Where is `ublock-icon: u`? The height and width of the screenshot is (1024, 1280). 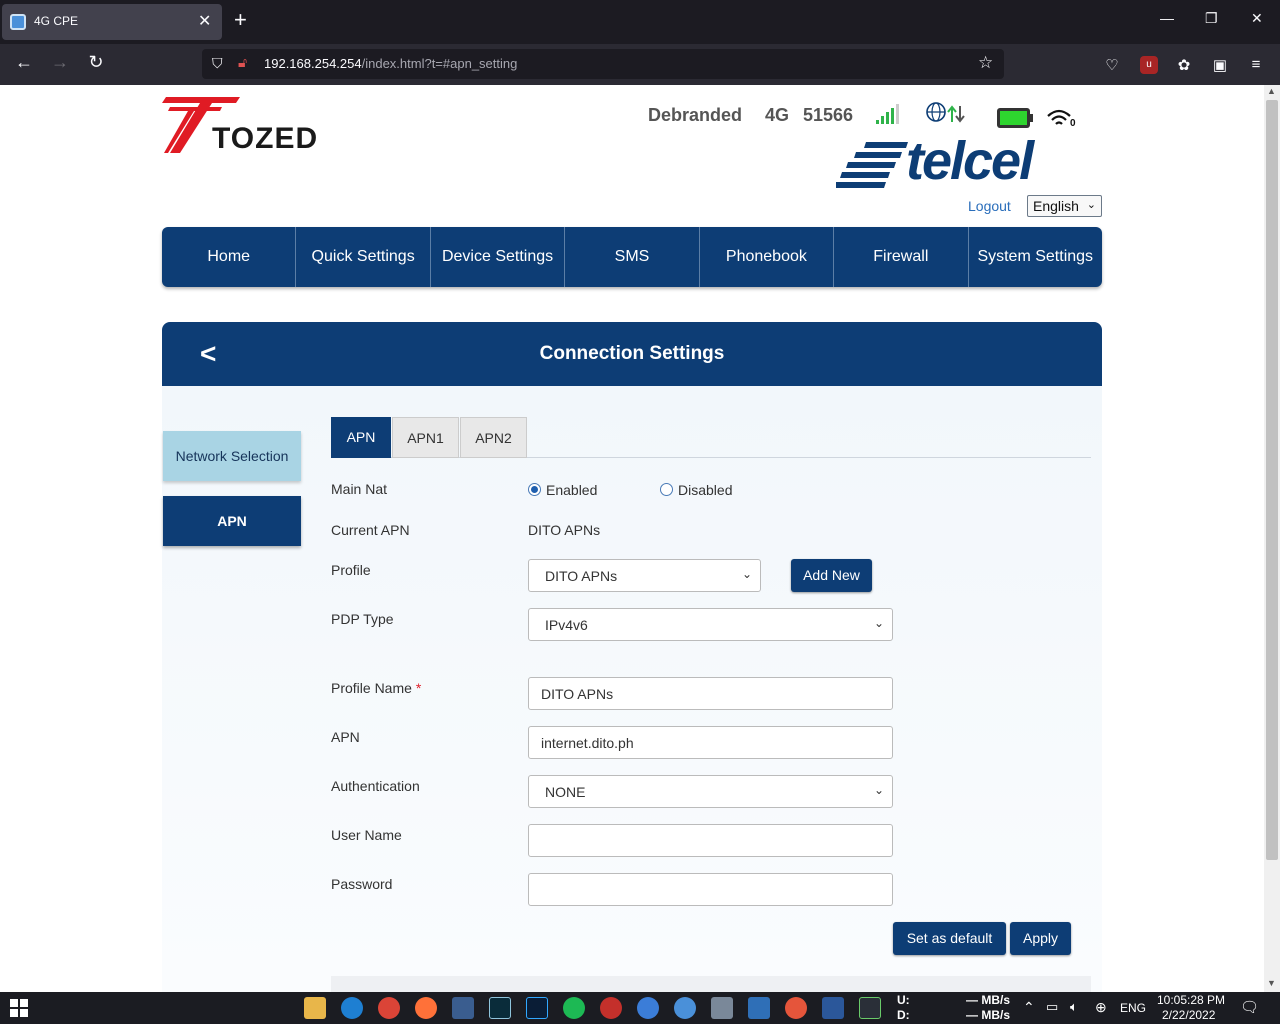 ublock-icon: u is located at coordinates (1149, 65).